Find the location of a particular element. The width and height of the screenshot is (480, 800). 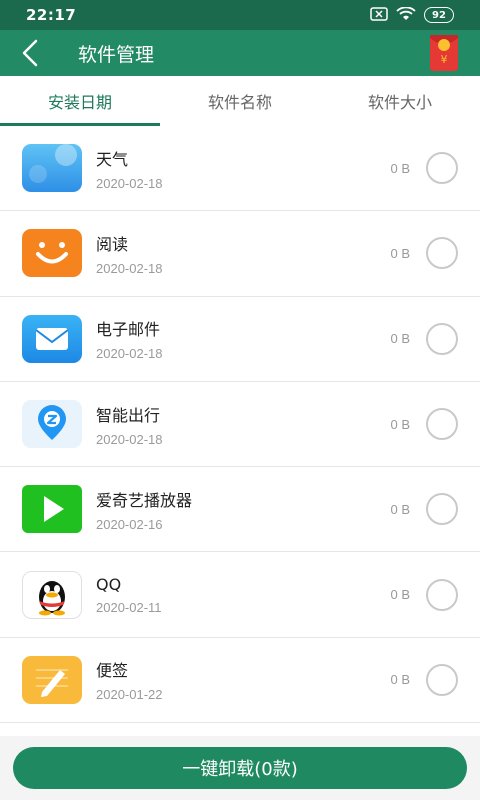

list-item: 天气 2020-02-18 0 B is located at coordinates (240, 169).